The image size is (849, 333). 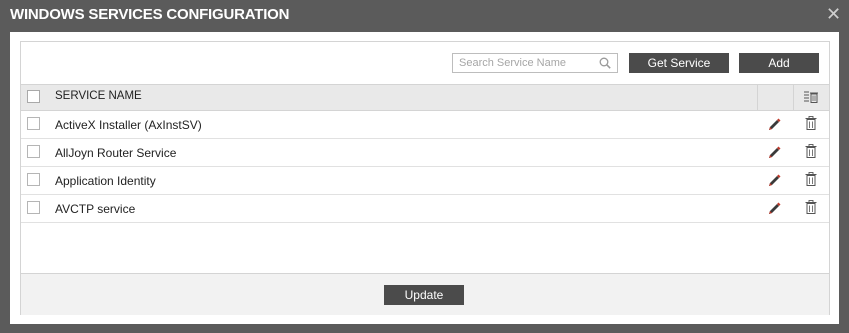 I want to click on table-row: Application Identity, so click(x=425, y=180).